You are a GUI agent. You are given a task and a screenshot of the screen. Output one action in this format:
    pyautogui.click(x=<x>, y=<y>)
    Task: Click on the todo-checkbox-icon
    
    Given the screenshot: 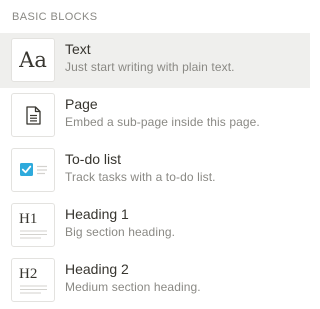 What is the action you would take?
    pyautogui.click(x=33, y=169)
    